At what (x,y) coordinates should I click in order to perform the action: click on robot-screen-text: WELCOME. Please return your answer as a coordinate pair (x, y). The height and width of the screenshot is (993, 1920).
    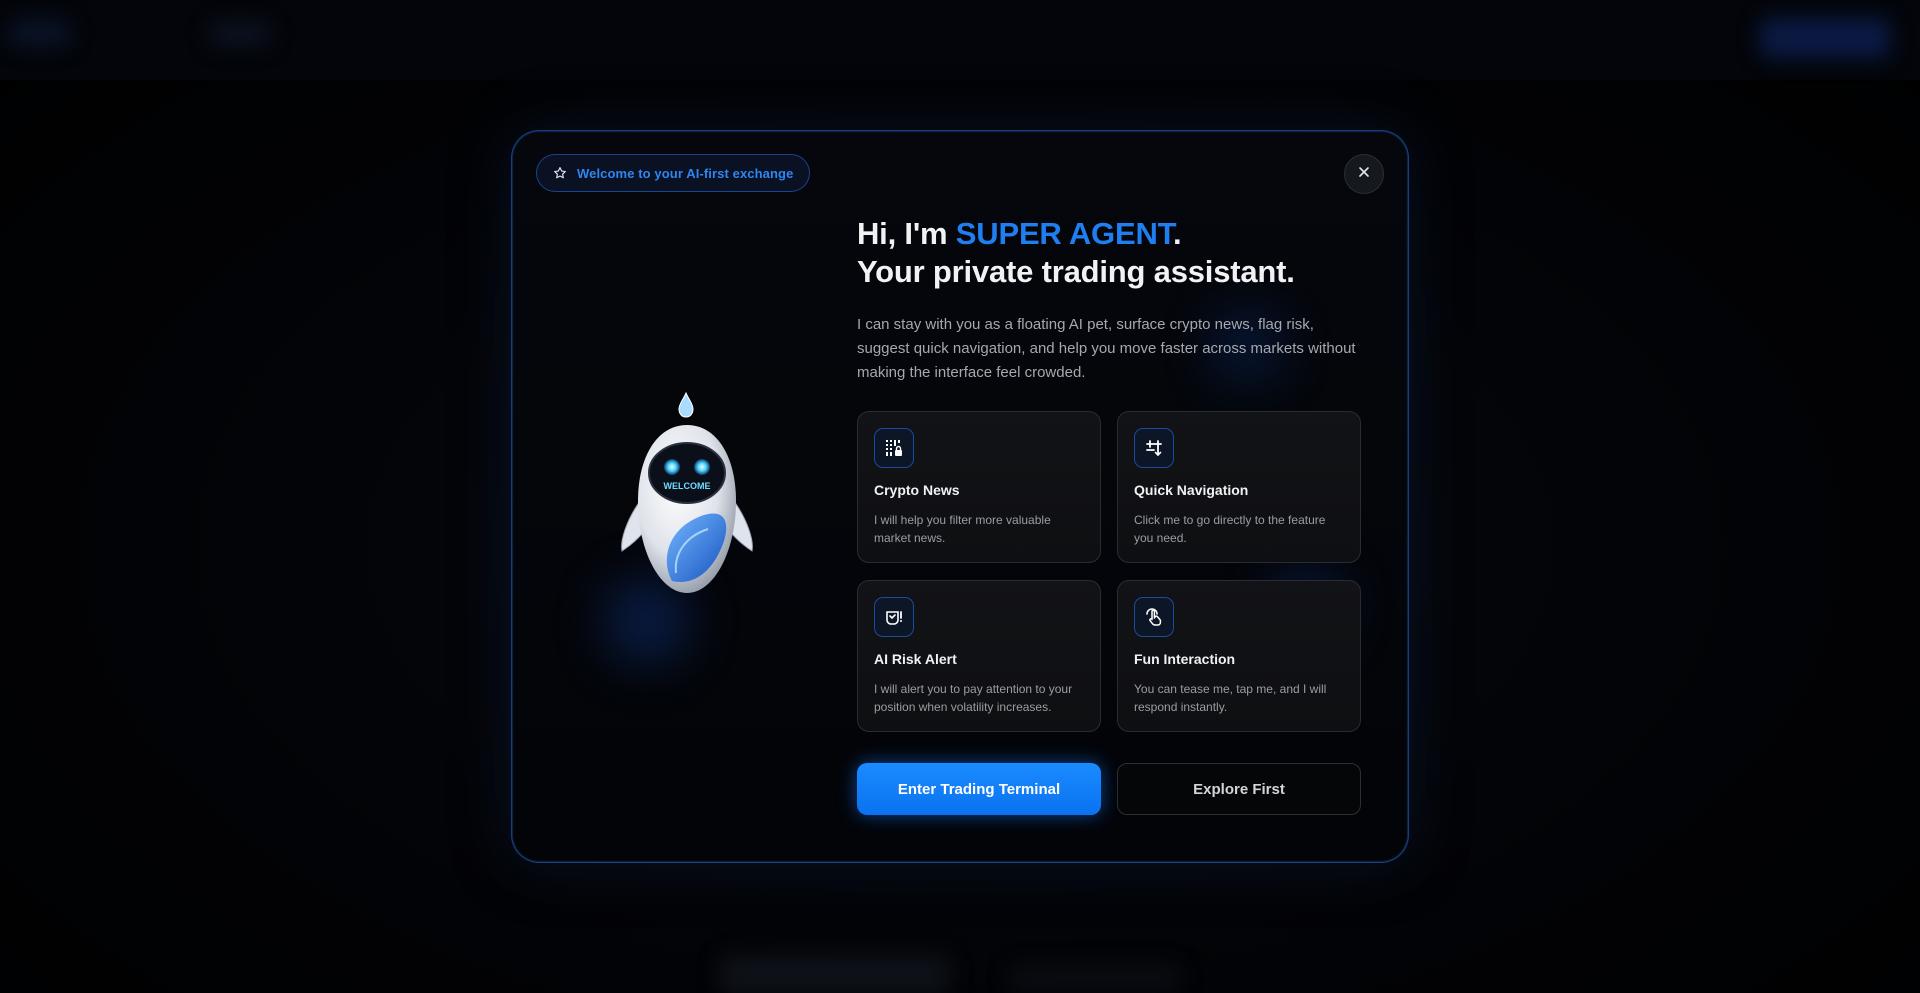
    Looking at the image, I should click on (687, 486).